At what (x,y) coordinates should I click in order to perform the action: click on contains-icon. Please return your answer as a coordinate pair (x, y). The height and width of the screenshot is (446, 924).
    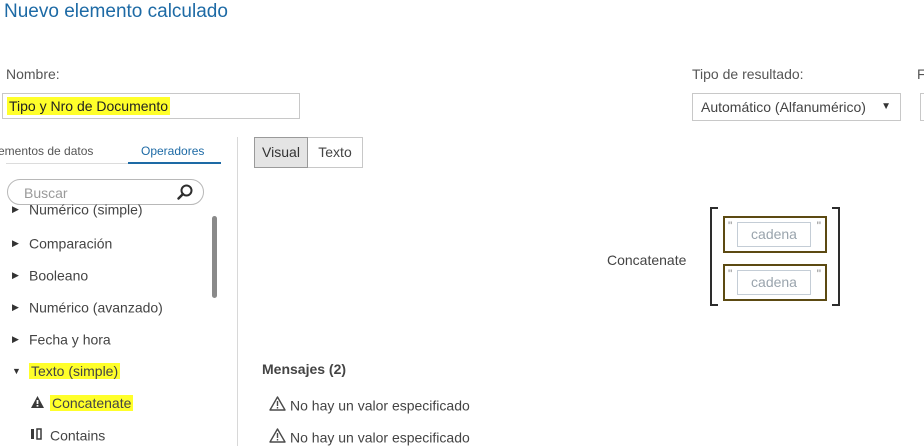
    Looking at the image, I should click on (40, 435).